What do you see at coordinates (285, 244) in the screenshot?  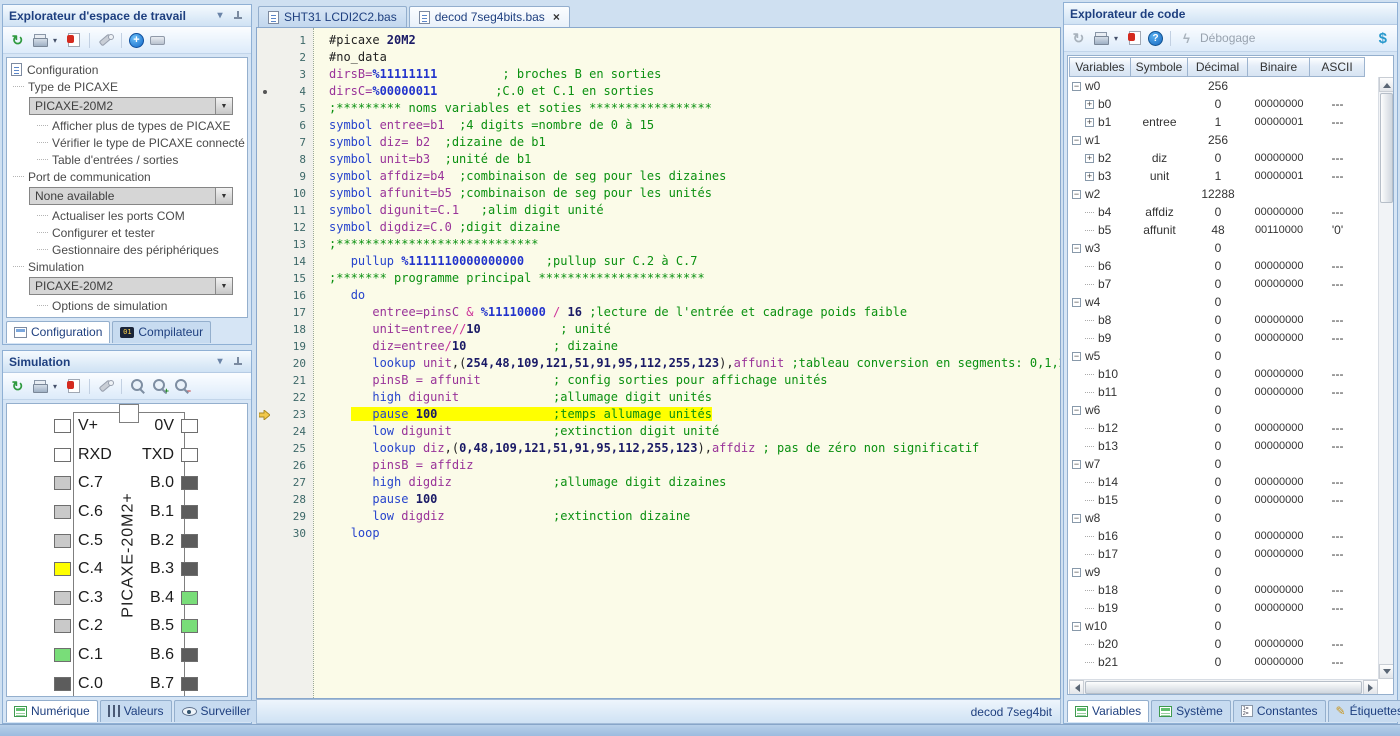 I see `gutter-cell: 13` at bounding box center [285, 244].